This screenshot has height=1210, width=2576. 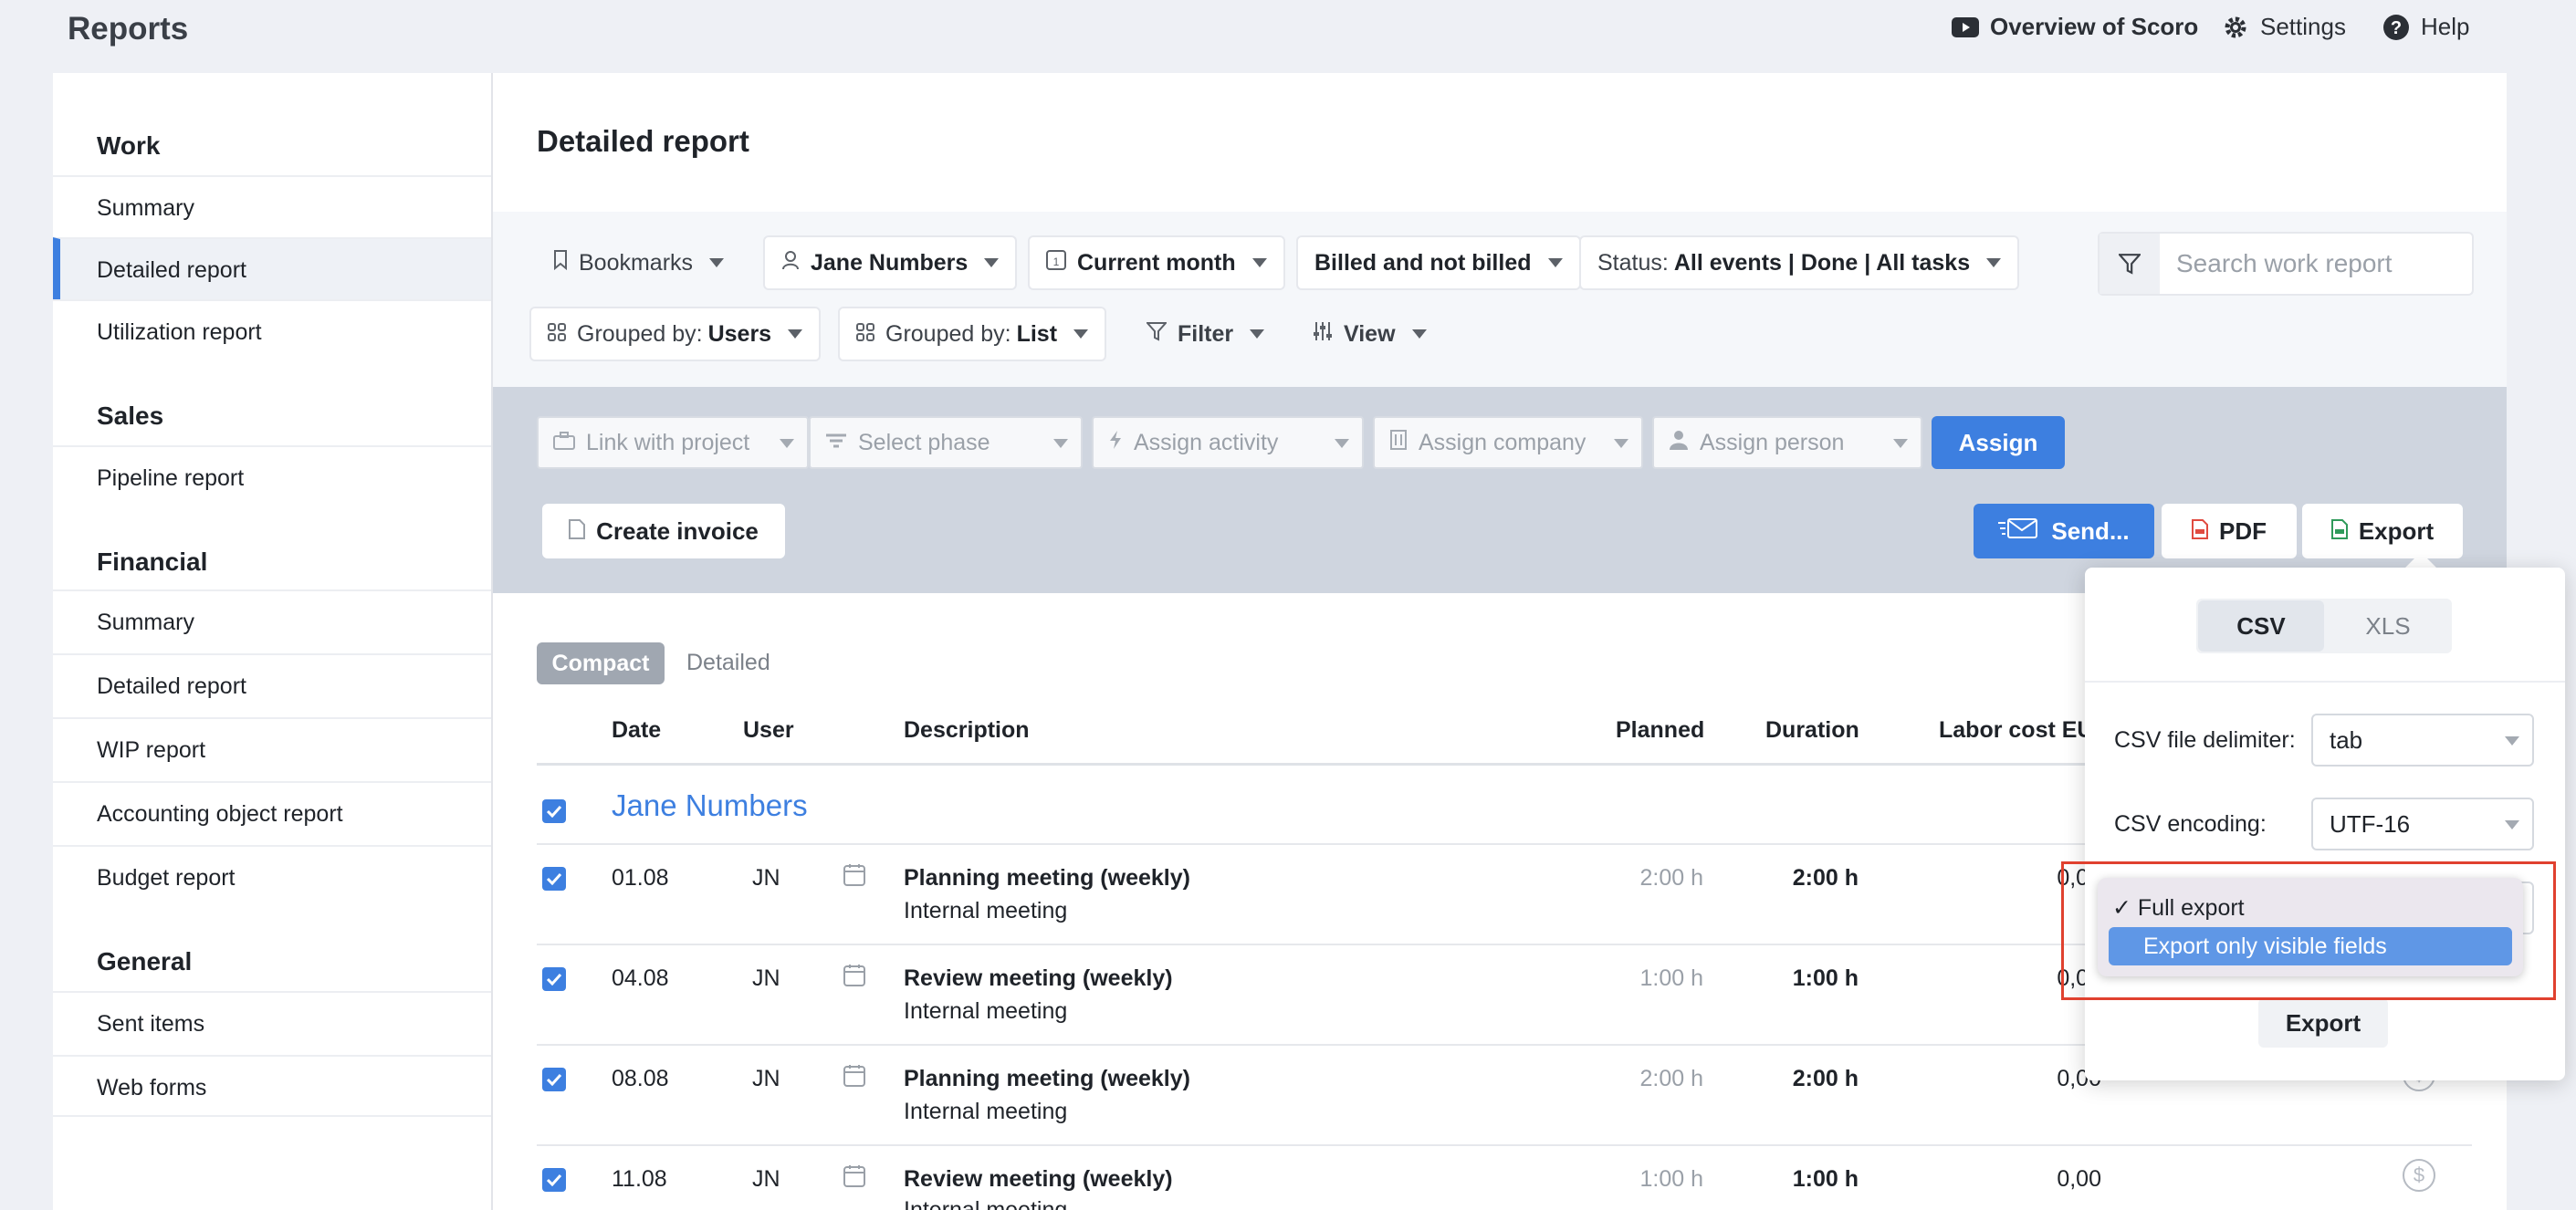 What do you see at coordinates (272, 876) in the screenshot?
I see `sidebar-item-budget-report: Budget report` at bounding box center [272, 876].